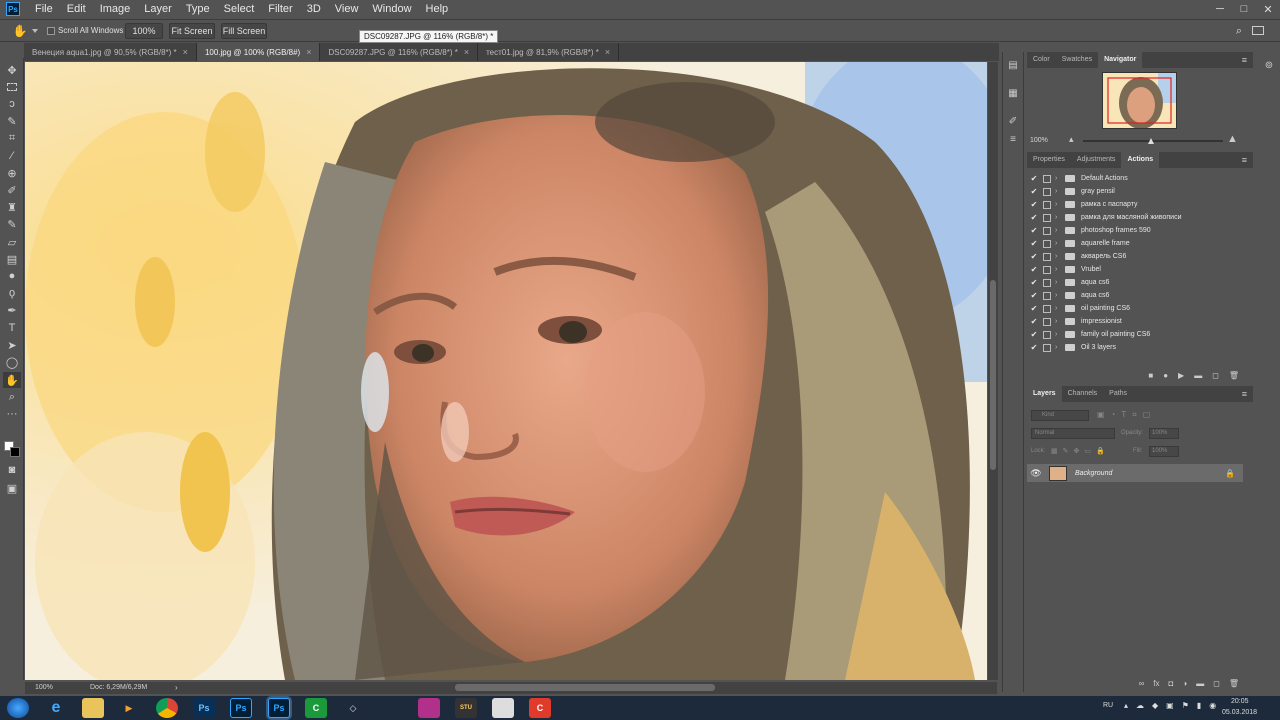 Image resolution: width=1280 pixels, height=720 pixels. Describe the element at coordinates (1140, 160) in the screenshot. I see `tab-actions: Actions` at that location.